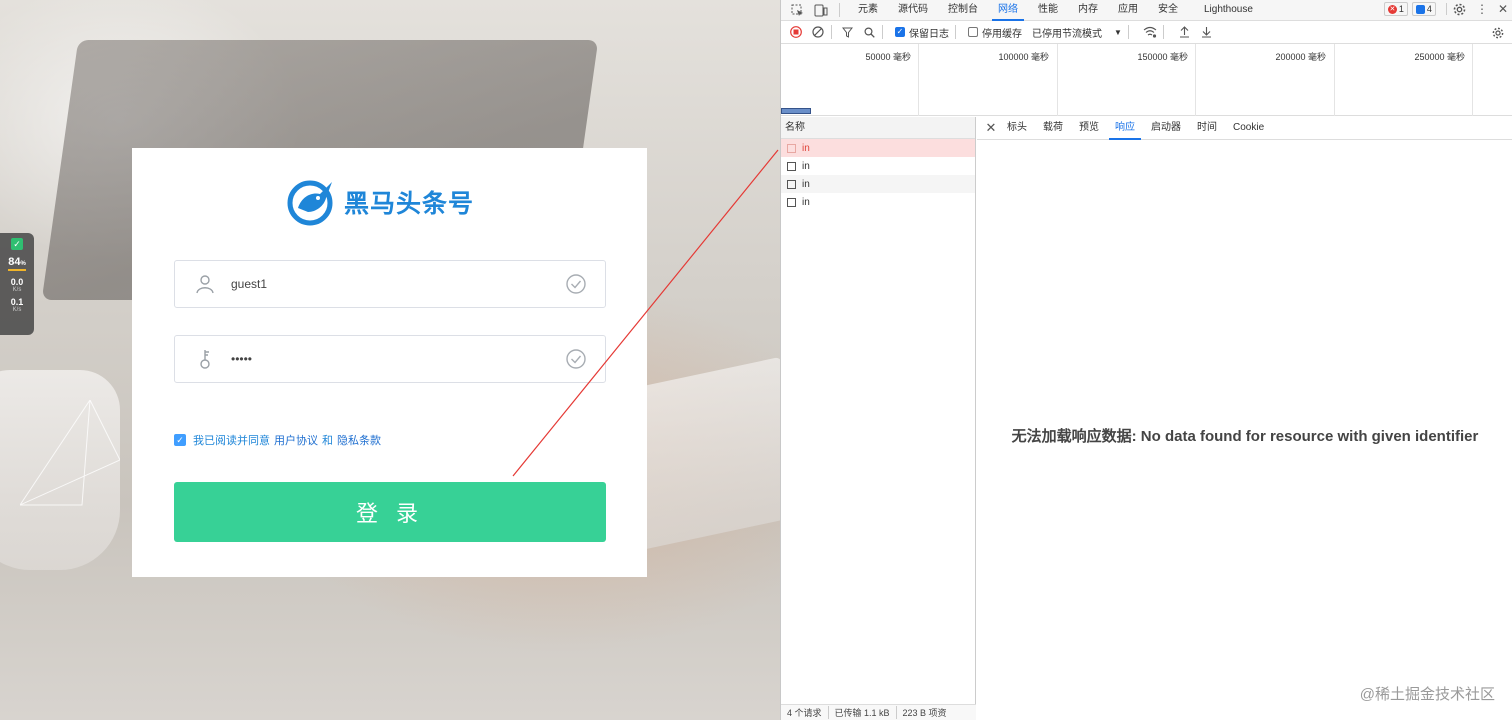 This screenshot has height=720, width=1512. Describe the element at coordinates (991, 128) in the screenshot. I see `close-detail-icon: ✕` at that location.